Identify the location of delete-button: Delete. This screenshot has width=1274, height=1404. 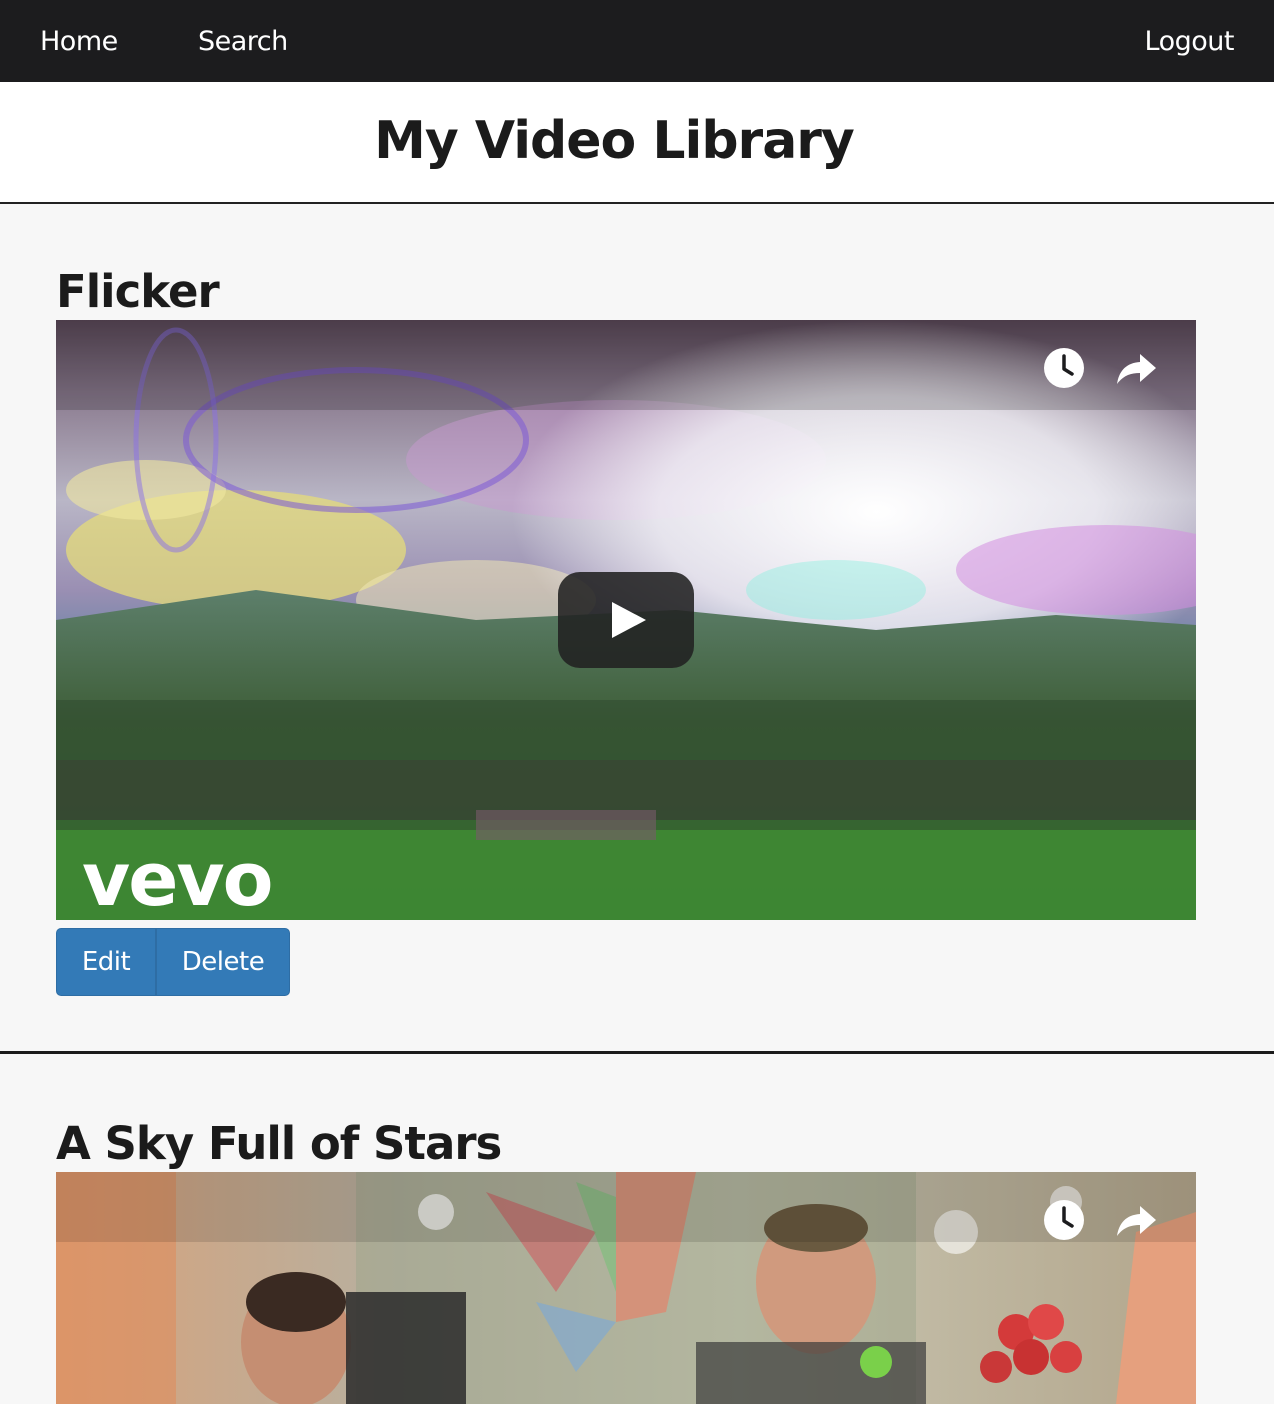
(223, 962).